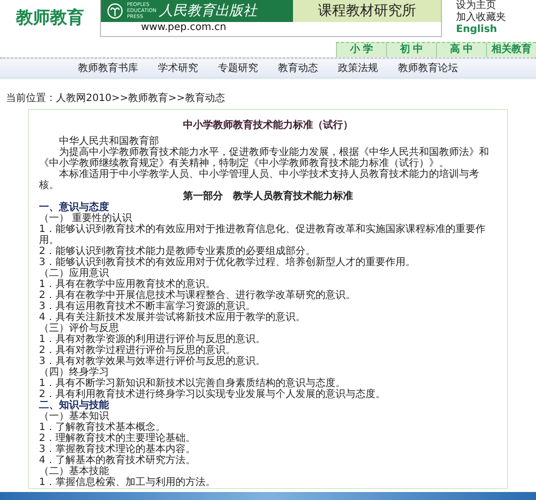 This screenshot has width=536, height=500. I want to click on section-heading: 一、意识与态度, so click(74, 207).